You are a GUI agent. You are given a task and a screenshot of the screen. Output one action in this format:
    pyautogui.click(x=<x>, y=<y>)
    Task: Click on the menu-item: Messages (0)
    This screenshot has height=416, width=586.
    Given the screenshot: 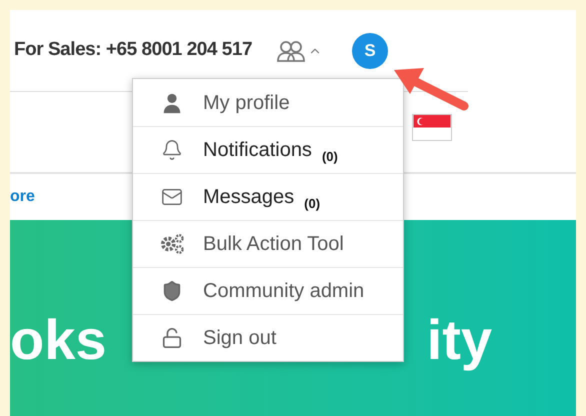 What is the action you would take?
    pyautogui.click(x=268, y=196)
    